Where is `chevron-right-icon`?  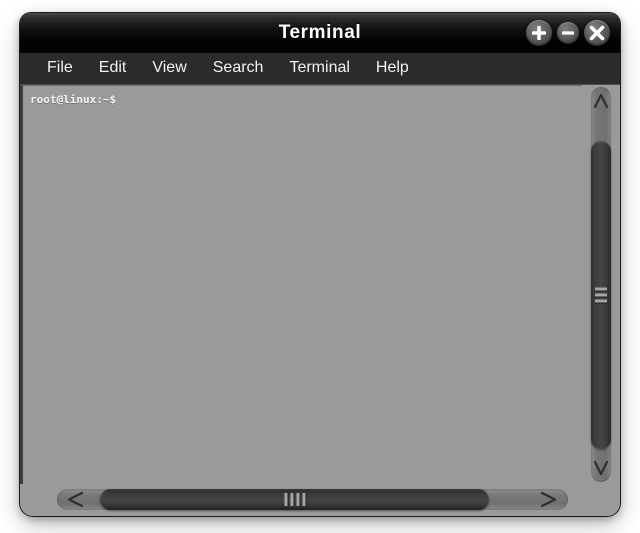
chevron-right-icon is located at coordinates (548, 499).